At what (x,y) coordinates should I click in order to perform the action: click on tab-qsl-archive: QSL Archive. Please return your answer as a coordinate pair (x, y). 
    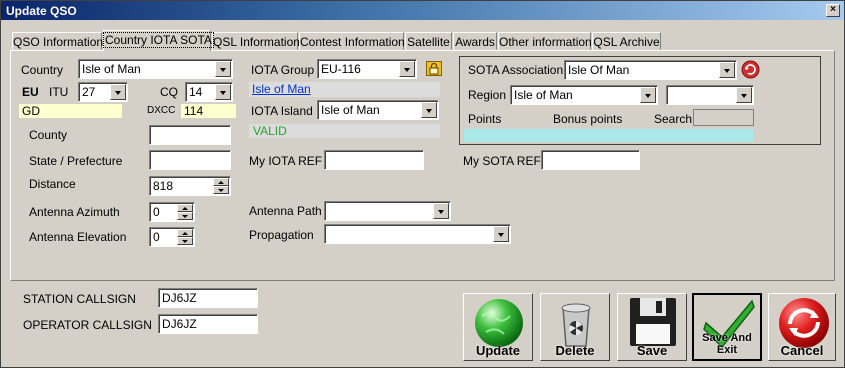
    Looking at the image, I should click on (626, 41).